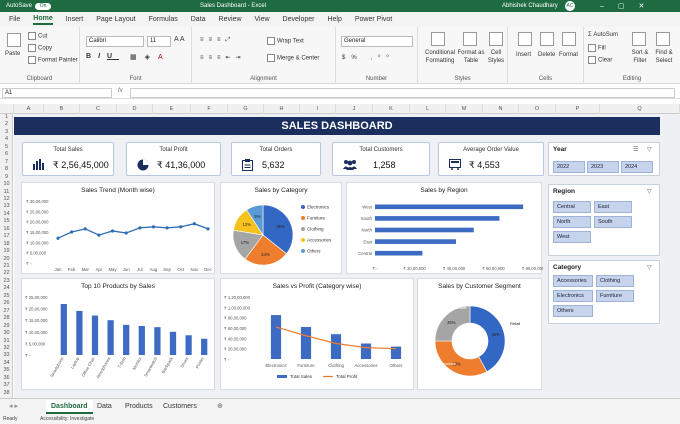 The width and height of the screenshot is (680, 424). Describe the element at coordinates (6, 251) in the screenshot. I see `row-header: 19` at that location.